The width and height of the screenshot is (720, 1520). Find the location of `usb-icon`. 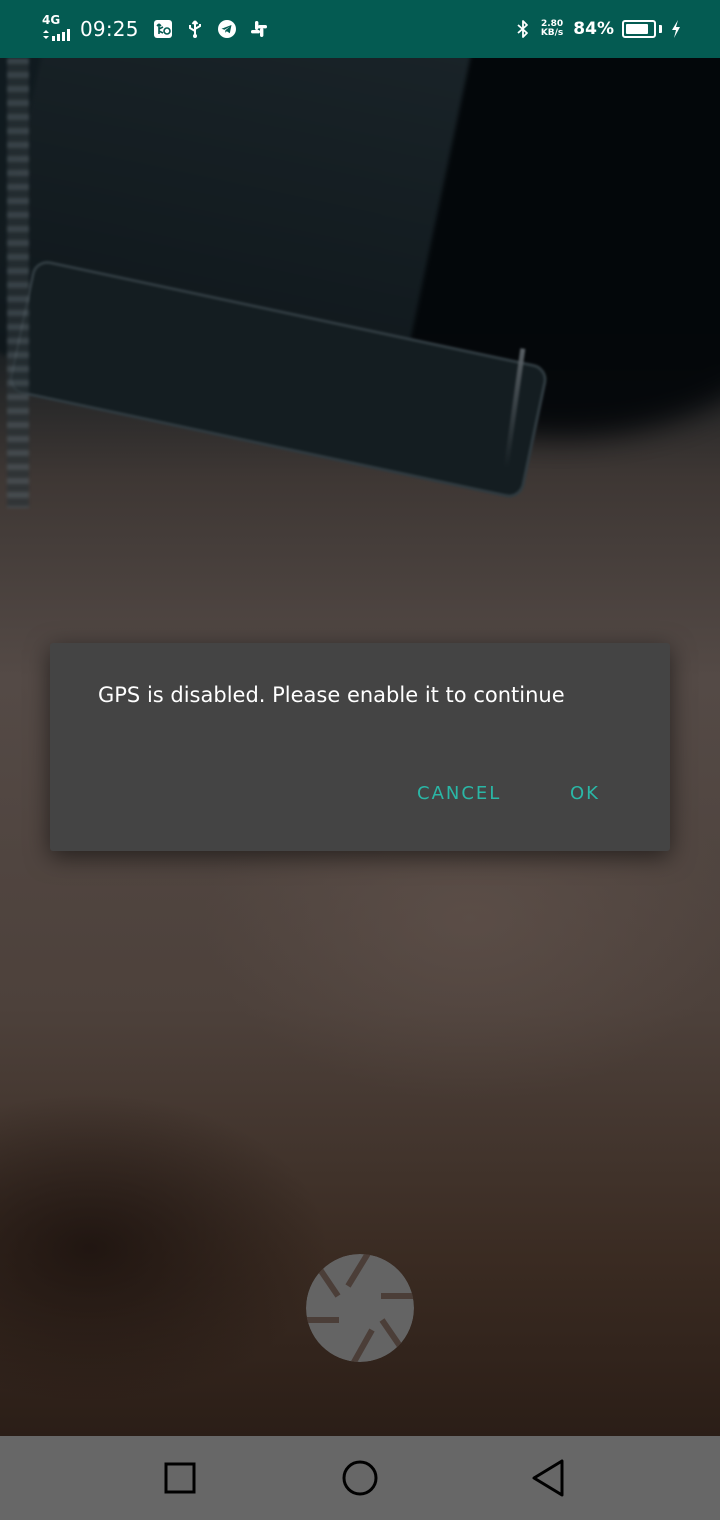

usb-icon is located at coordinates (194, 29).